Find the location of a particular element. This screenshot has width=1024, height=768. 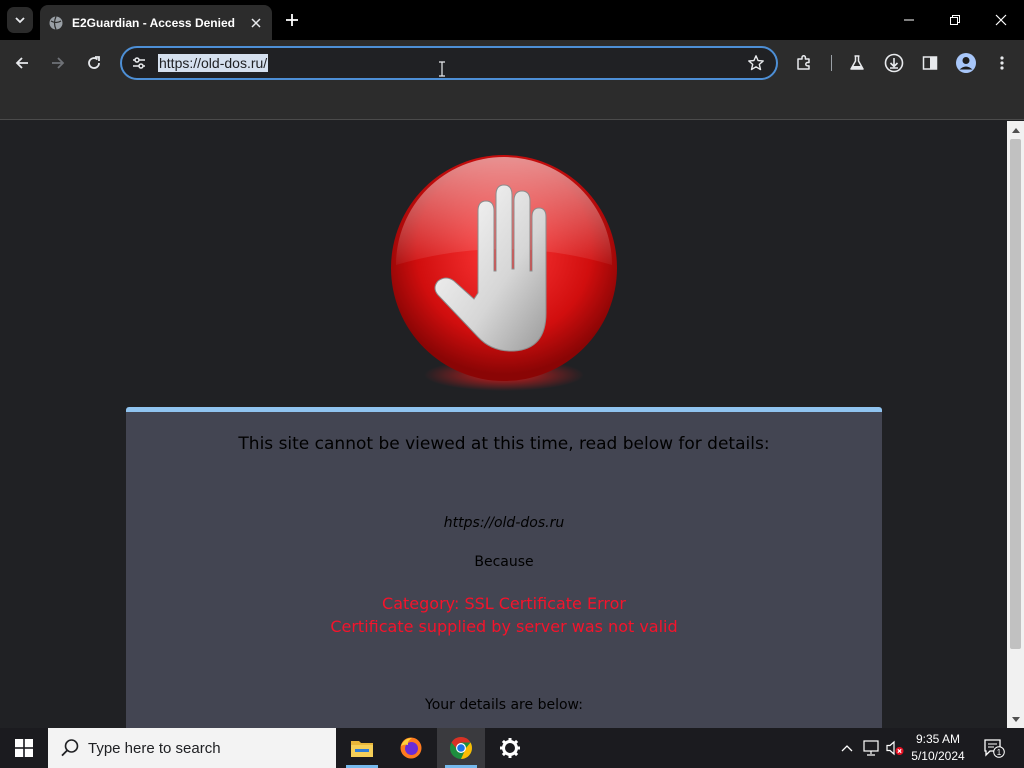

taskbar: Type here to search 9:35 AM 5/10/2024 1 is located at coordinates (512, 748).